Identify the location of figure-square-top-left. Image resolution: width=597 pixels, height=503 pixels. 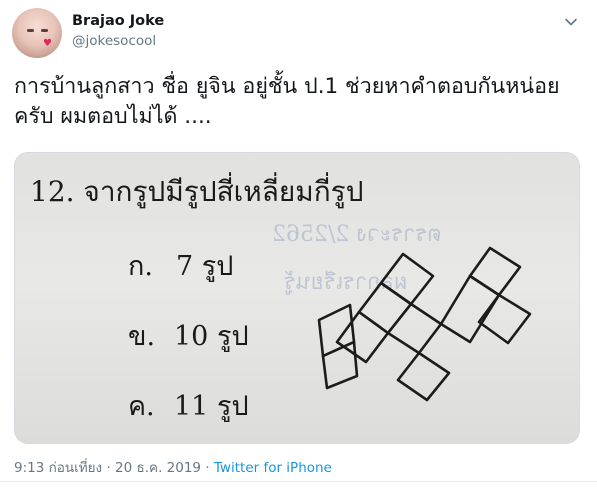
(407, 279).